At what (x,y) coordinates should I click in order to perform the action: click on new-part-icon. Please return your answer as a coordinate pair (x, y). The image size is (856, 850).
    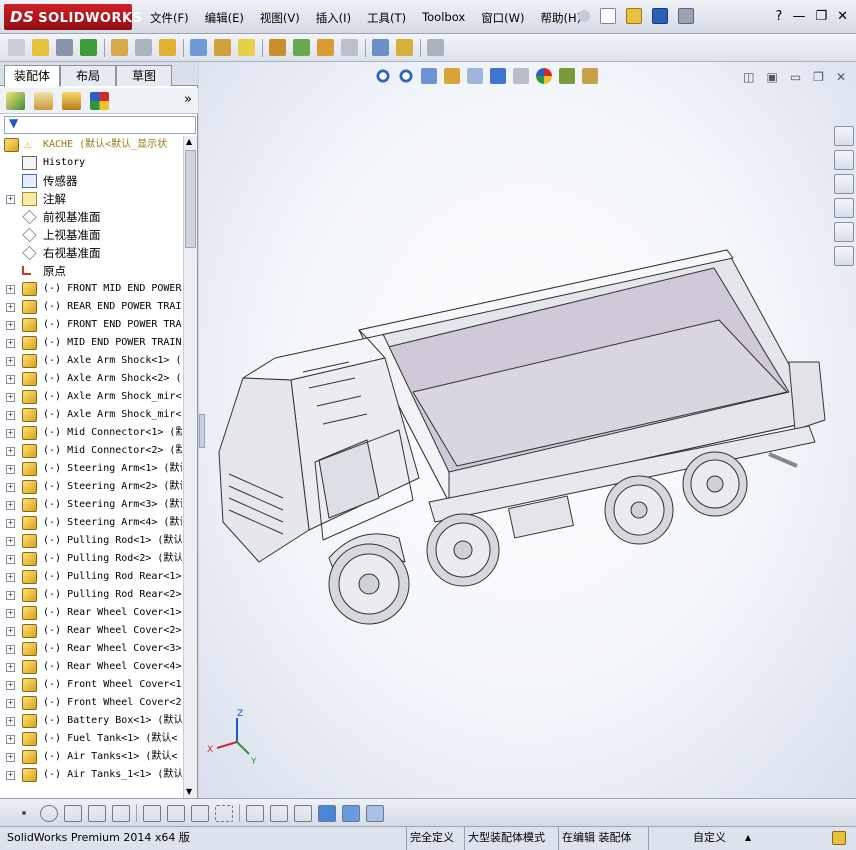
    Looking at the image, I should click on (40, 47).